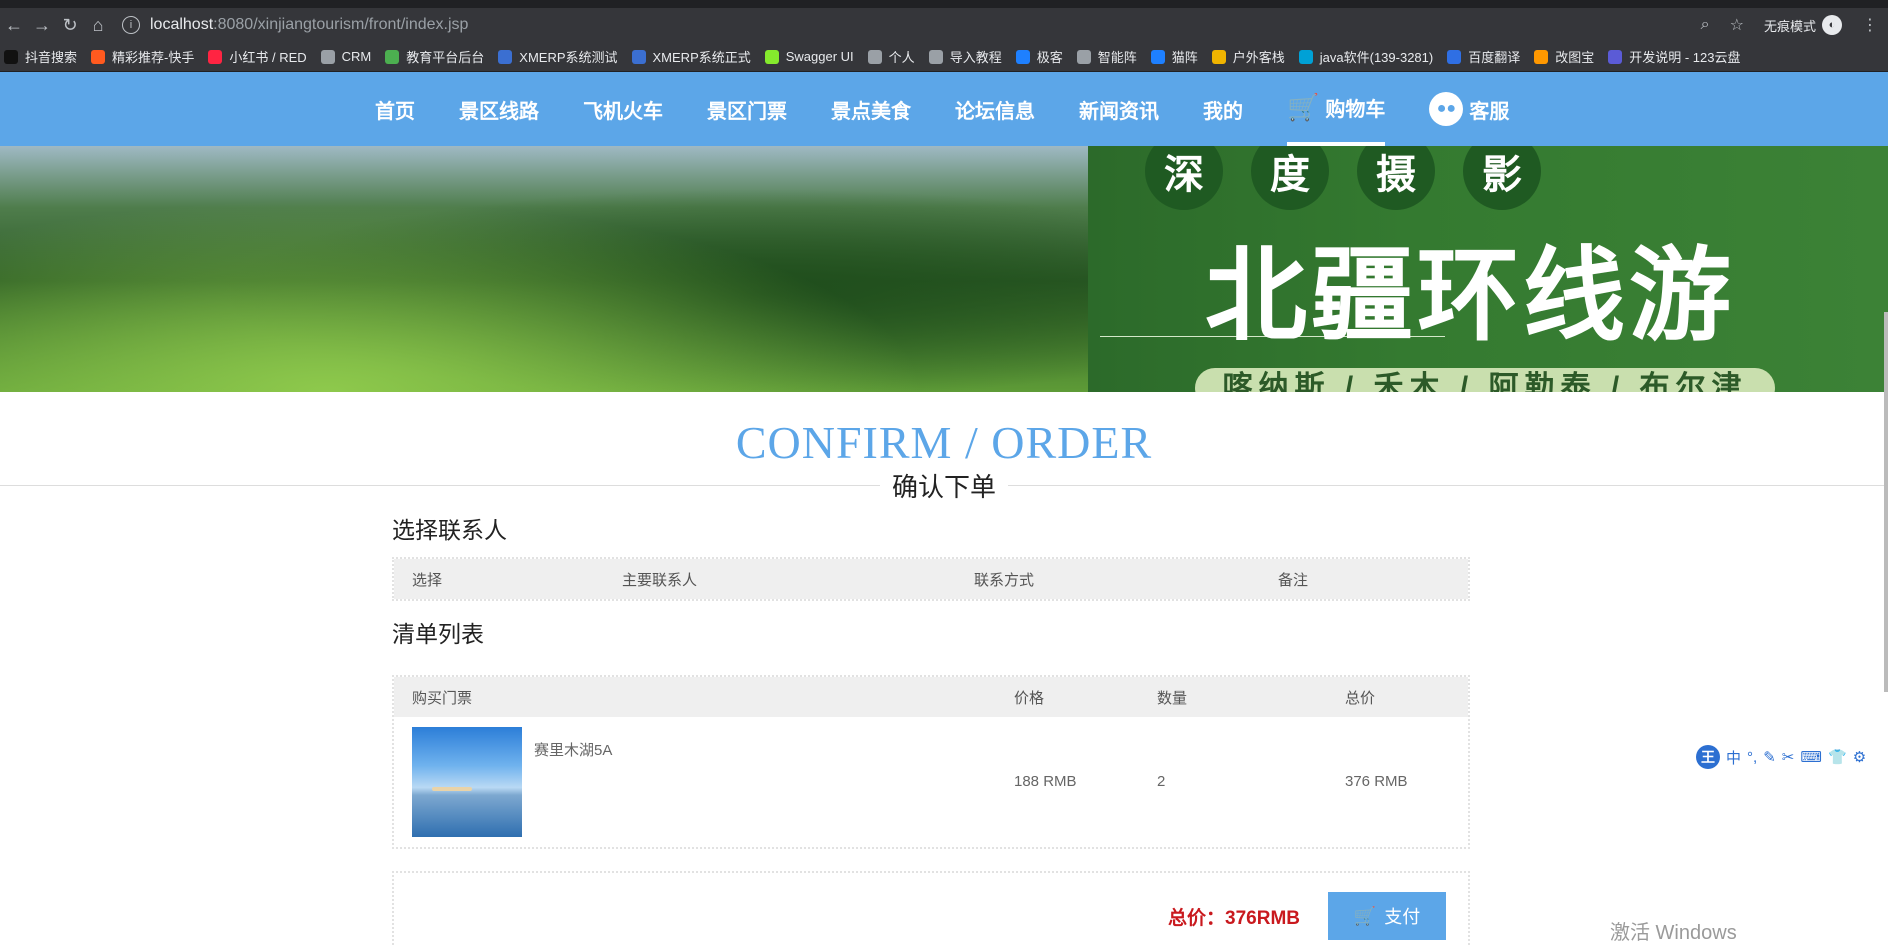 The height and width of the screenshot is (945, 1888). I want to click on bookmark-label: 改图宝, so click(1575, 57).